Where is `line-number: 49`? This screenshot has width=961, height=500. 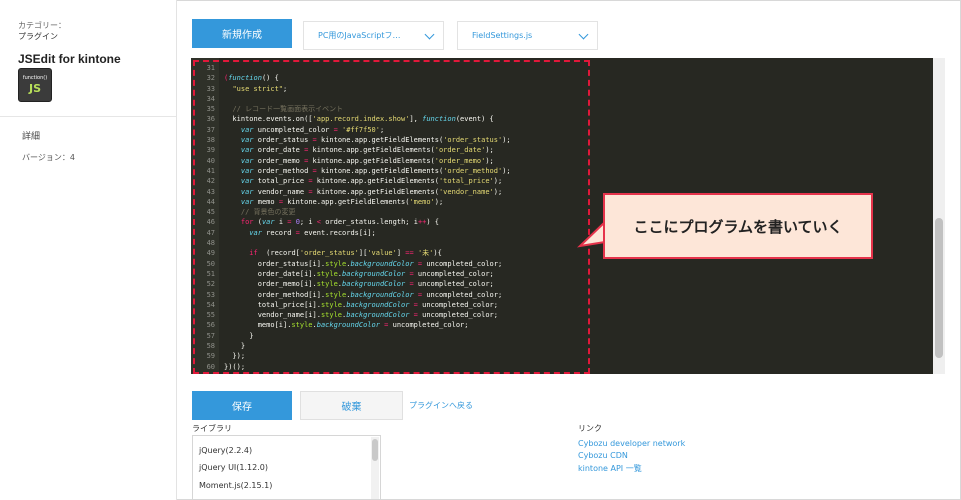
line-number: 49 is located at coordinates (210, 253).